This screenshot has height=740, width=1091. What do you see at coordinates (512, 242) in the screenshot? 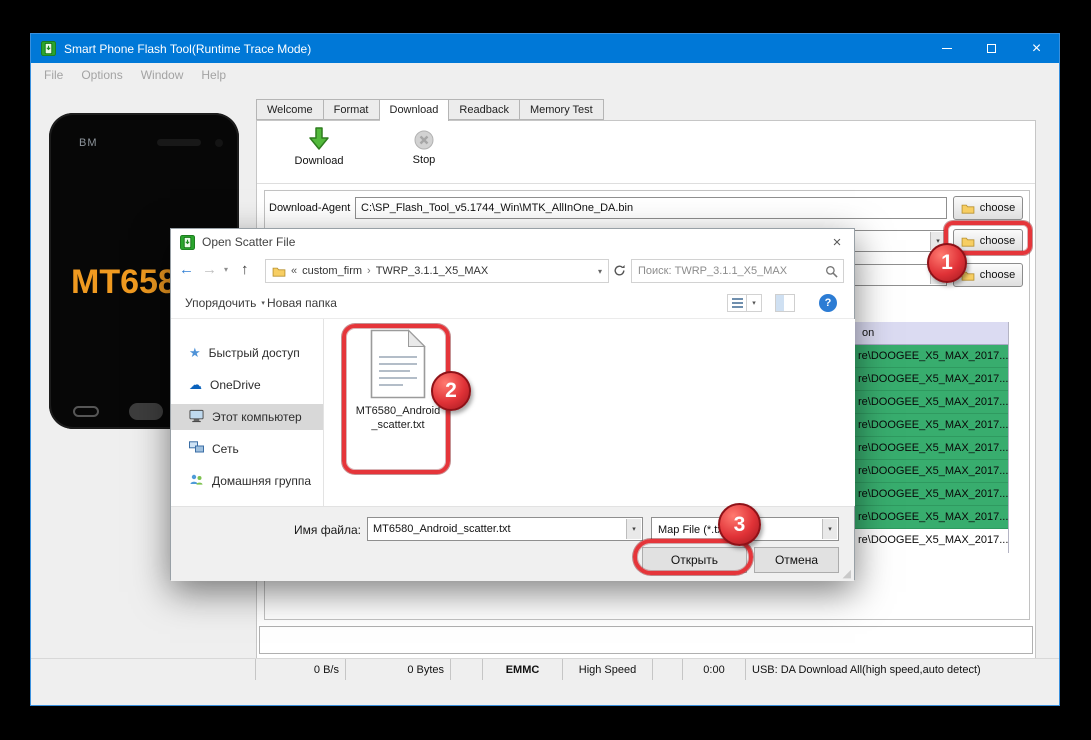
I see `dialog-titlebar: Open Scatter File ×` at bounding box center [512, 242].